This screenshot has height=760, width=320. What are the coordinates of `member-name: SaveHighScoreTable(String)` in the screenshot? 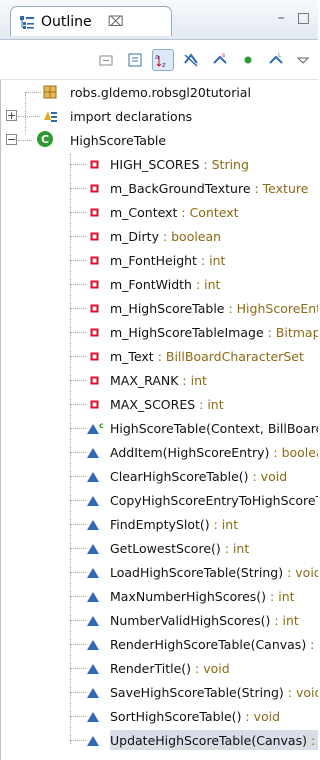 It's located at (197, 692).